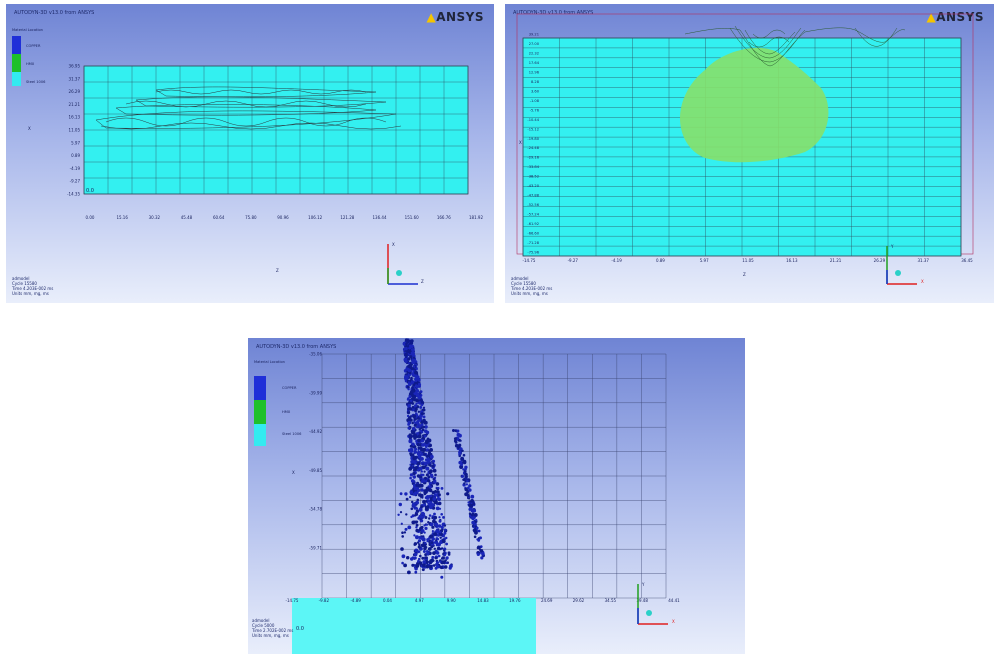 This screenshot has width=1000, height=658. Describe the element at coordinates (75, 155) in the screenshot. I see `y-tick-label: 0.89` at that location.